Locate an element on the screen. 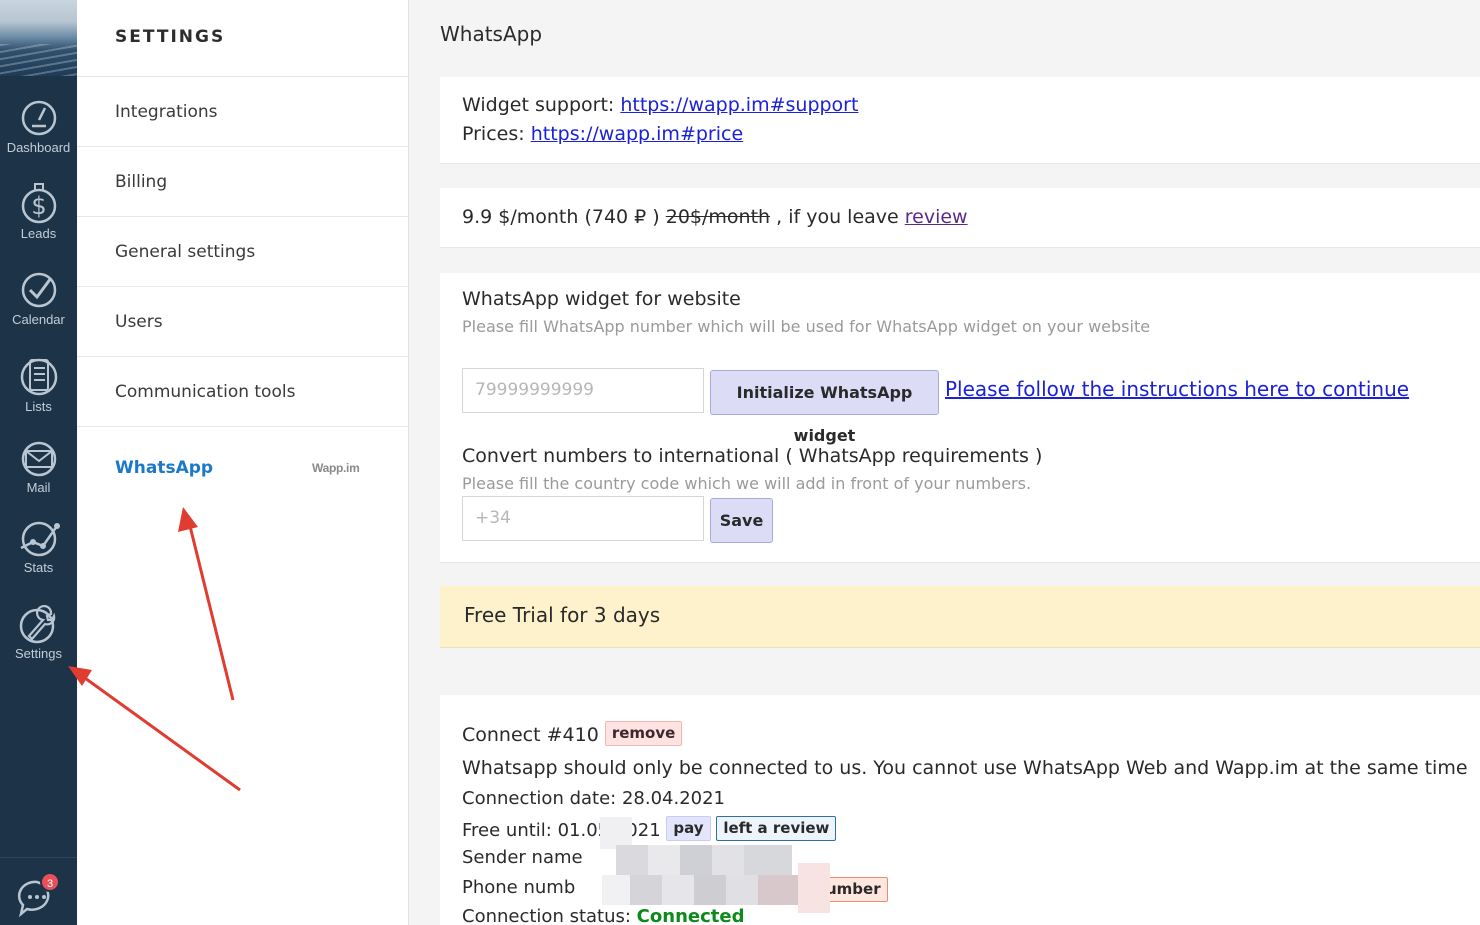  prices-label: Prices: is located at coordinates (496, 134).